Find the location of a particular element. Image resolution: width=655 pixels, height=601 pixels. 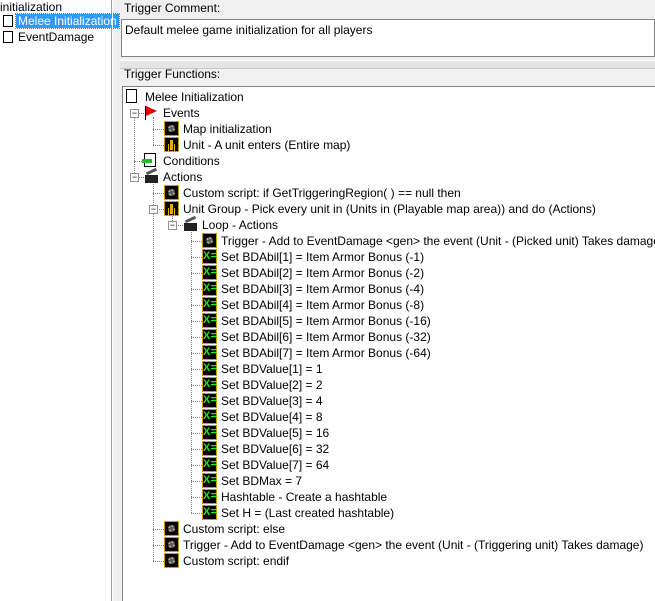

tree-node: Set BDValue[5] = 16 is located at coordinates (389, 433).